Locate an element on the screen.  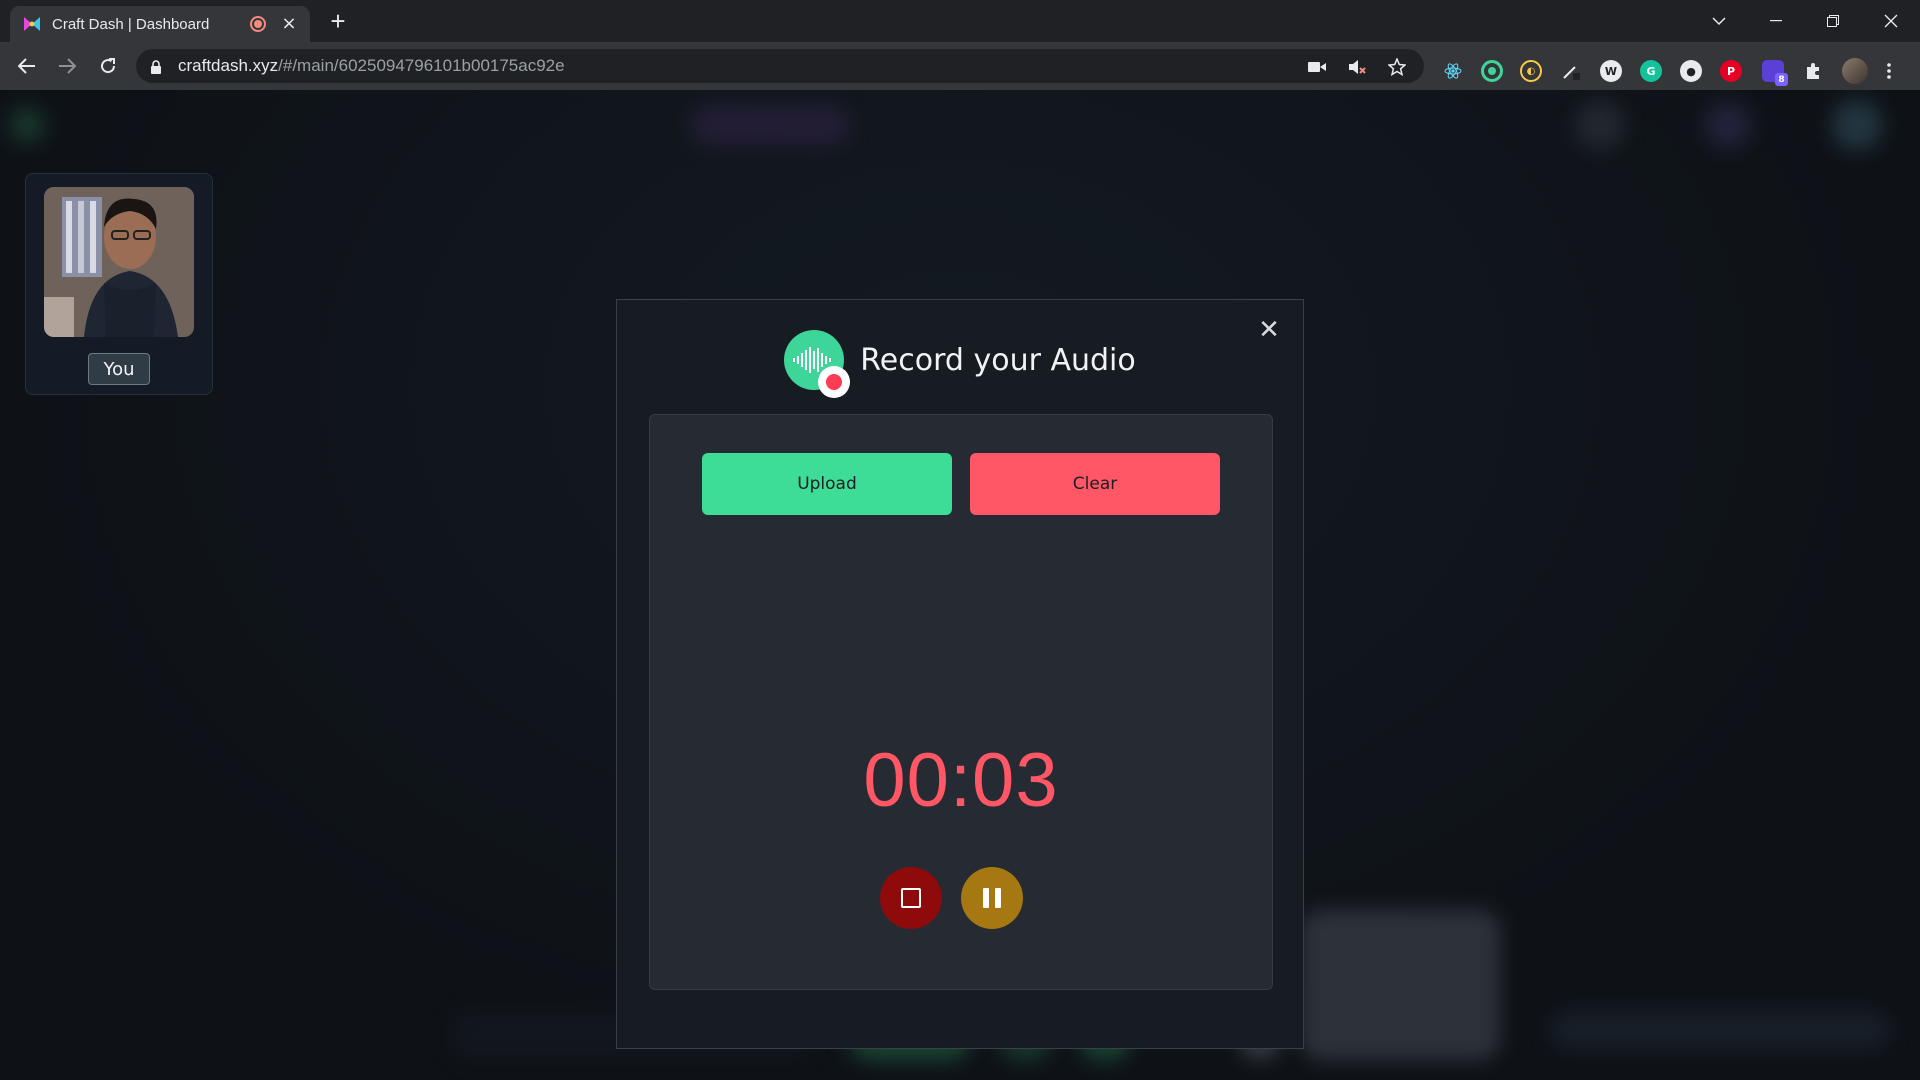
grammarly-icon: G is located at coordinates (1651, 71).